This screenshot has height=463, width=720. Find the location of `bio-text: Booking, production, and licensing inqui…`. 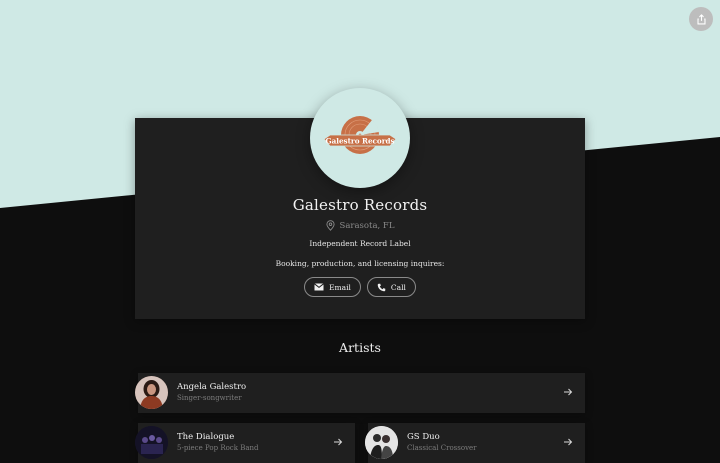

bio-text: Booking, production, and licensing inqui… is located at coordinates (360, 263).